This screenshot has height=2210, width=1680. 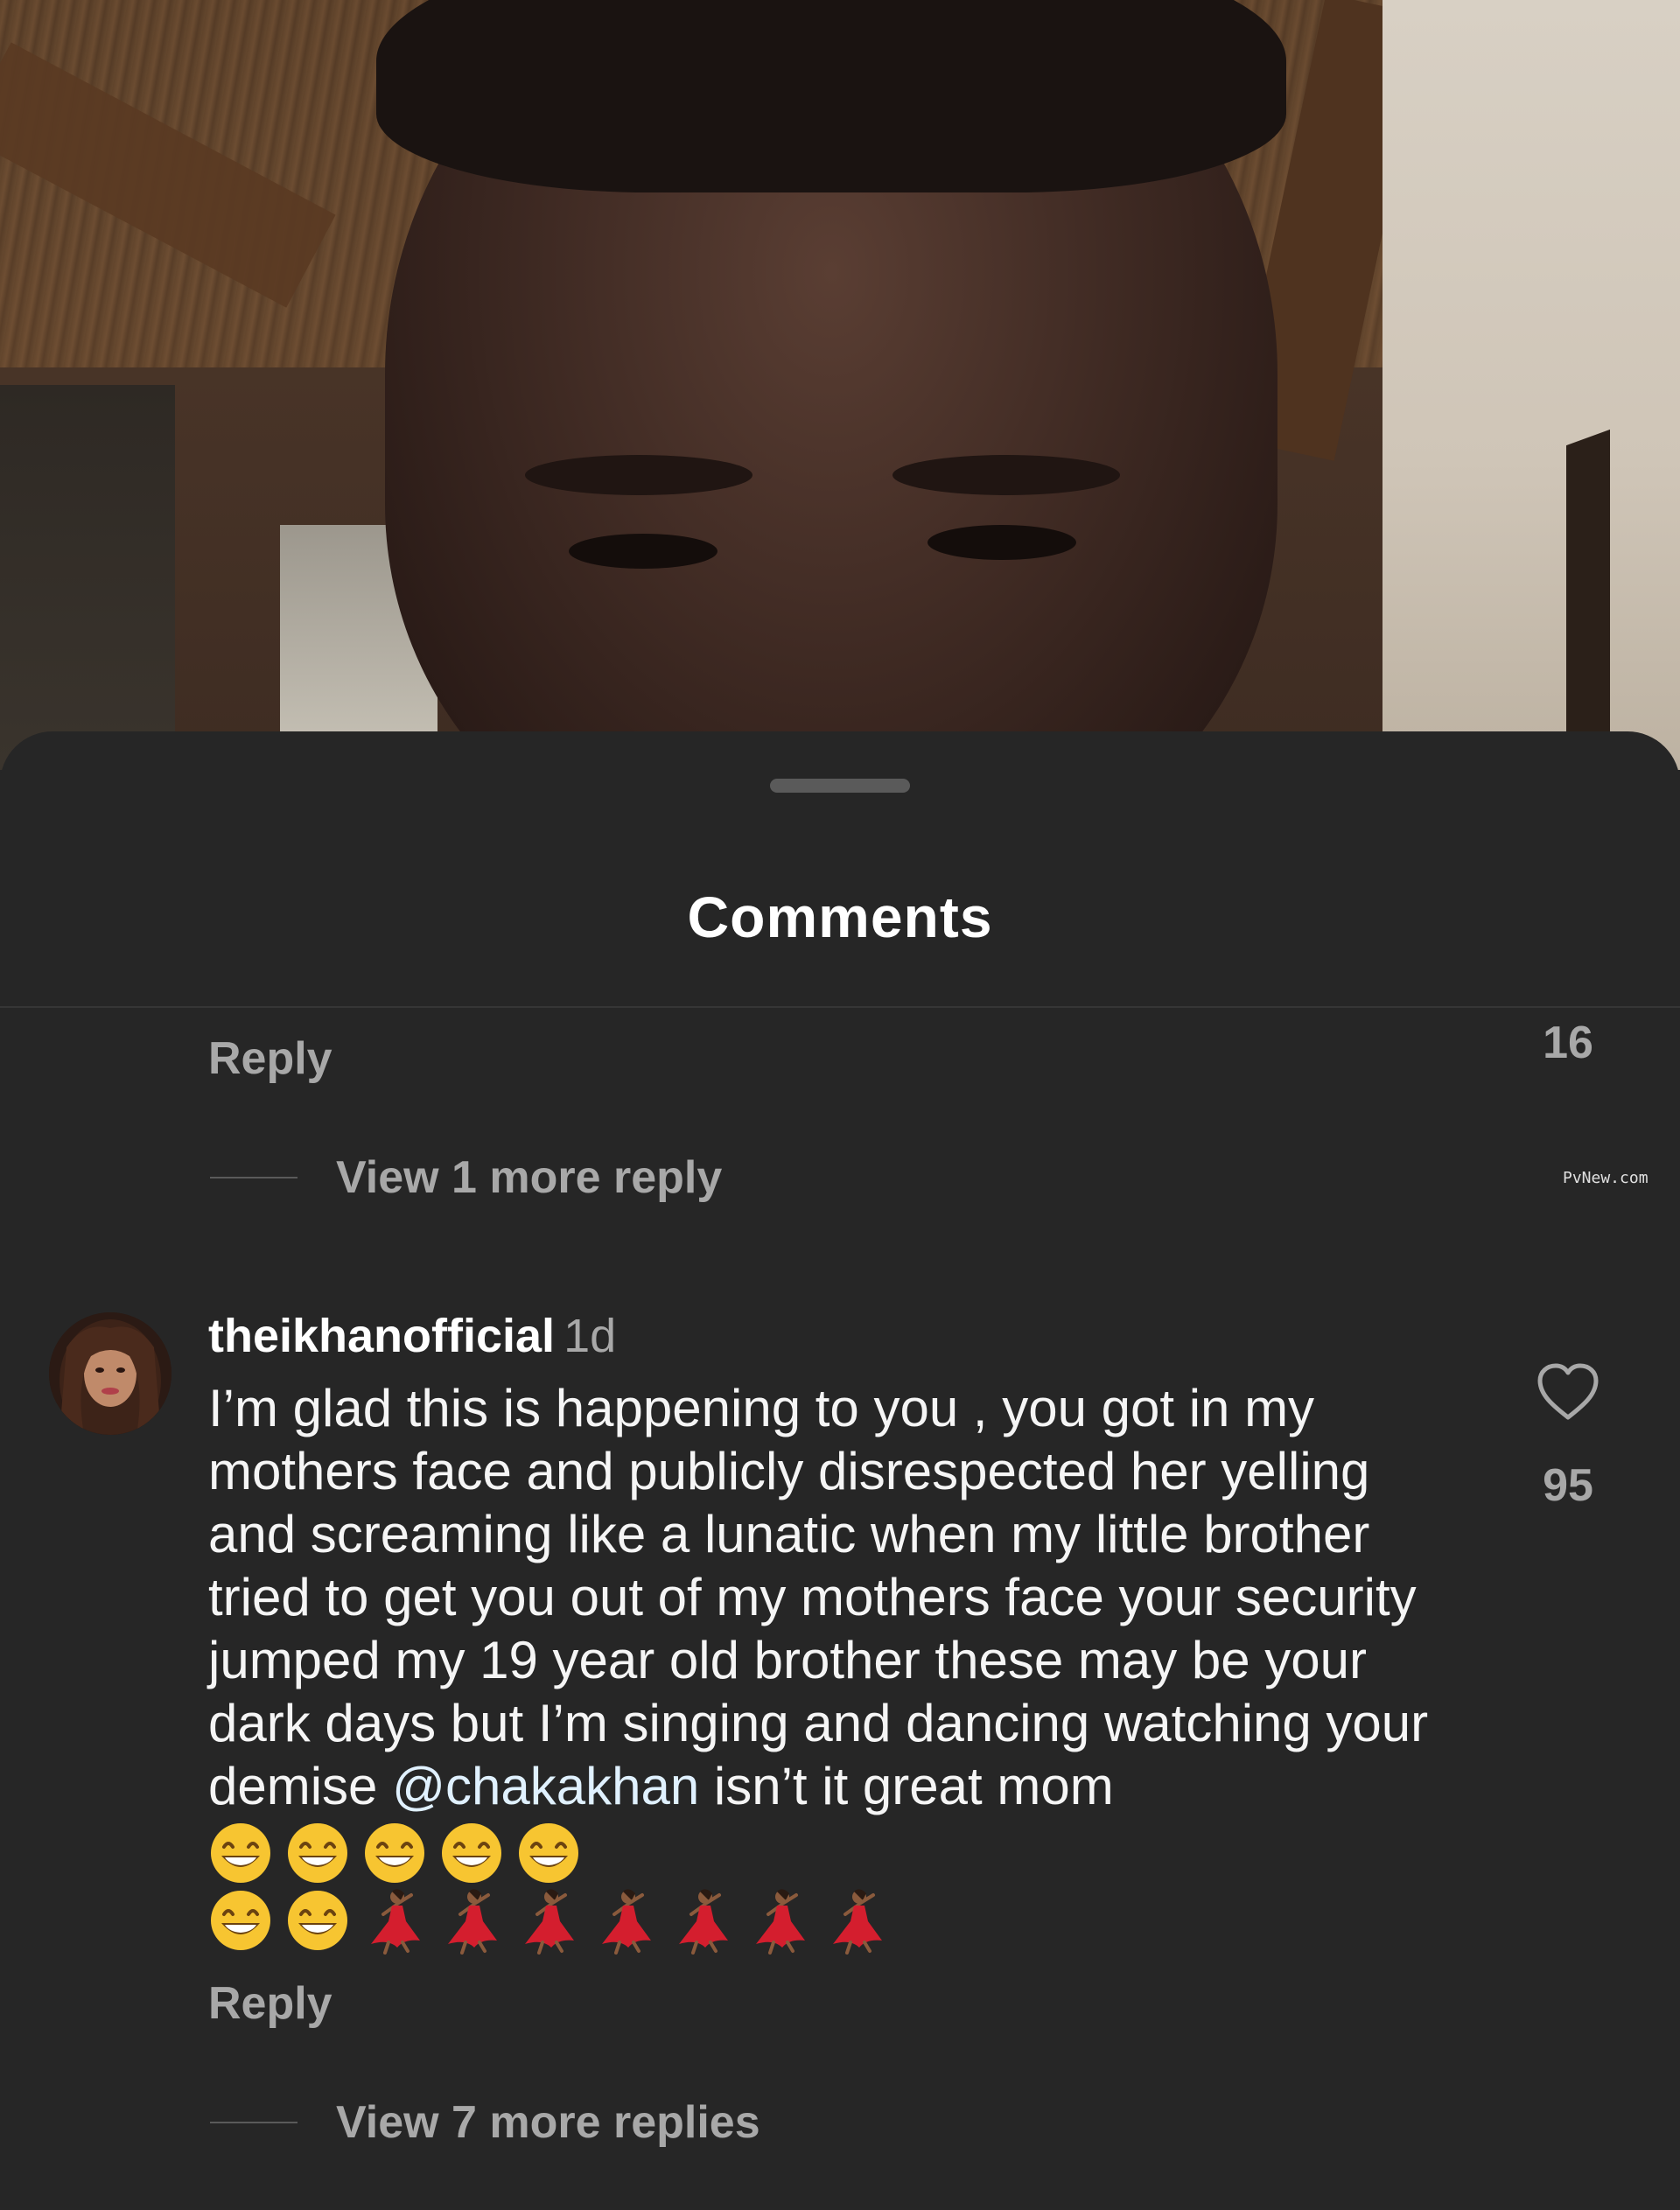 I want to click on like-count: 95, so click(x=1568, y=1485).